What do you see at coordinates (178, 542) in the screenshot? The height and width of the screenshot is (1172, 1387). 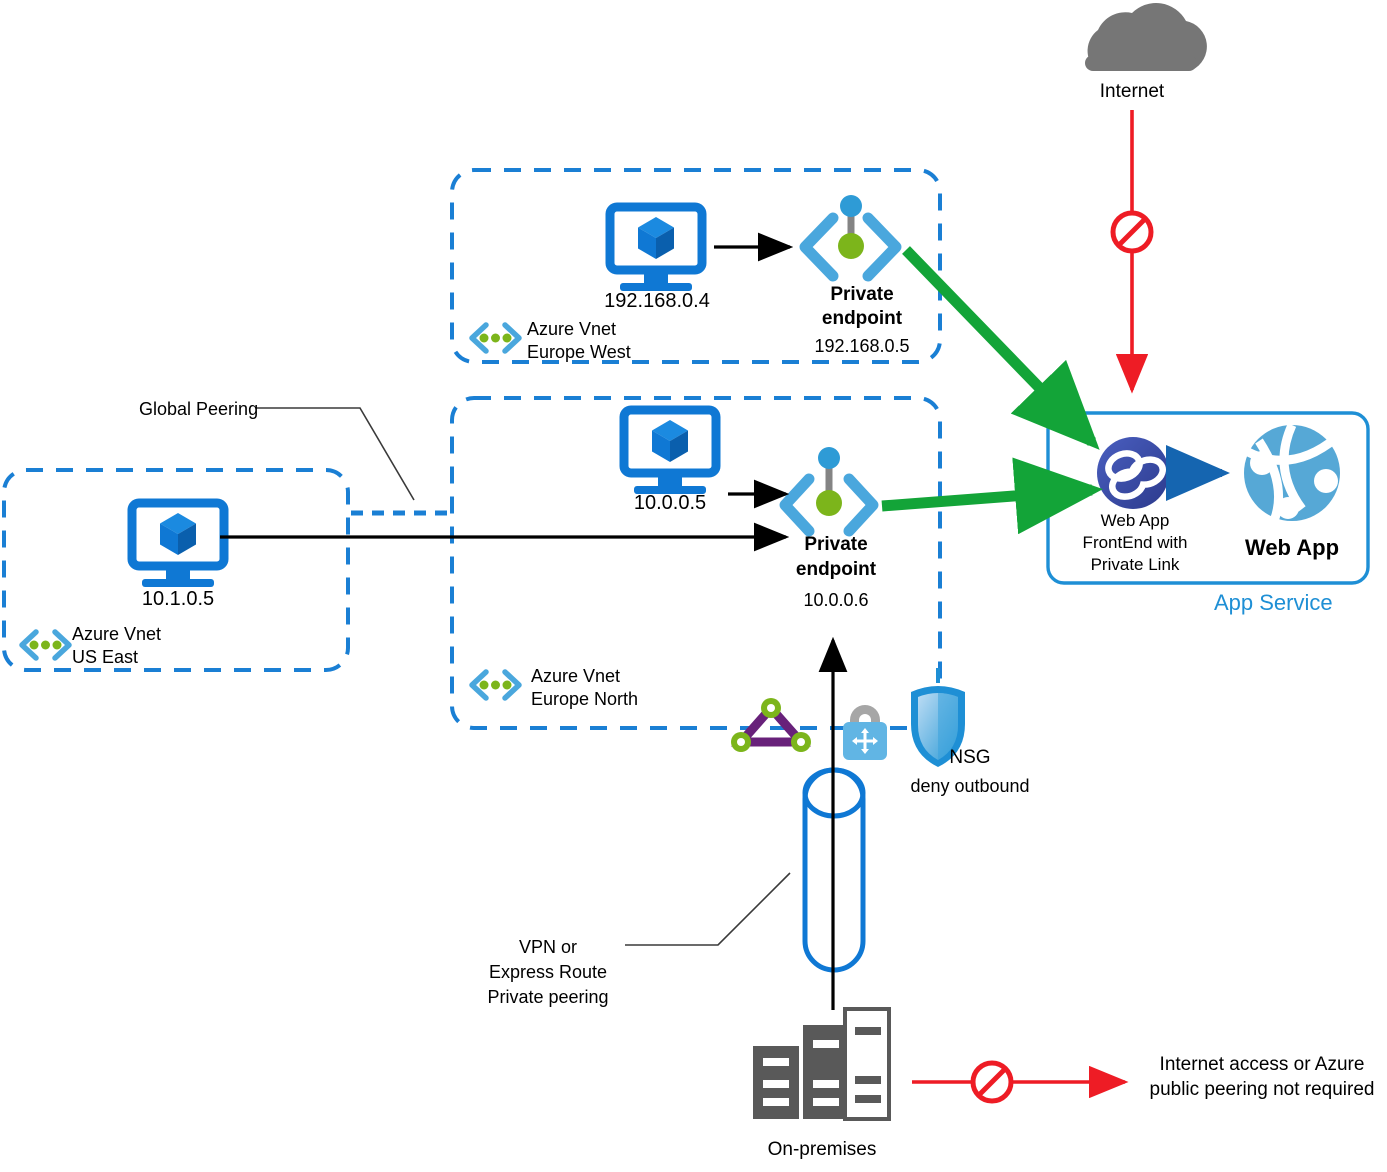 I see `virtual-machine-icon-us-east` at bounding box center [178, 542].